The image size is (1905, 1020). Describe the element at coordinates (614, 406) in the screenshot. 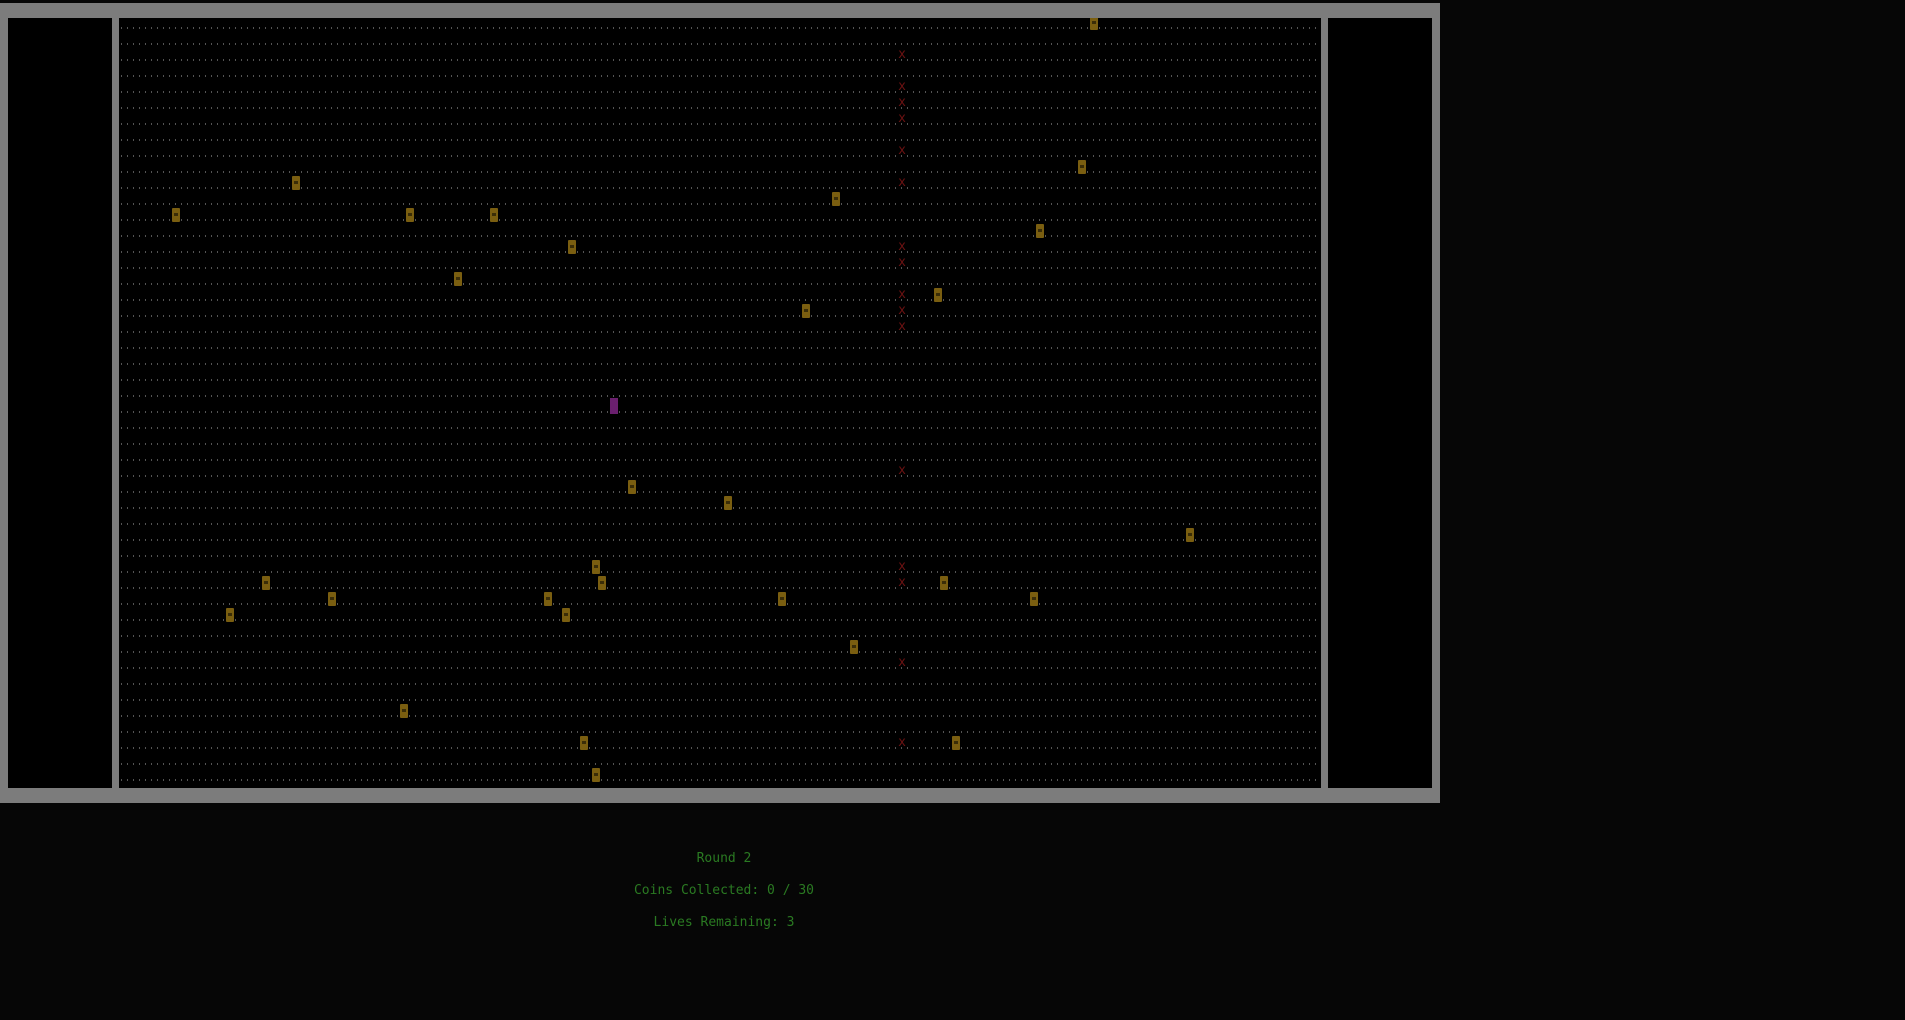

I see `player-icon` at that location.